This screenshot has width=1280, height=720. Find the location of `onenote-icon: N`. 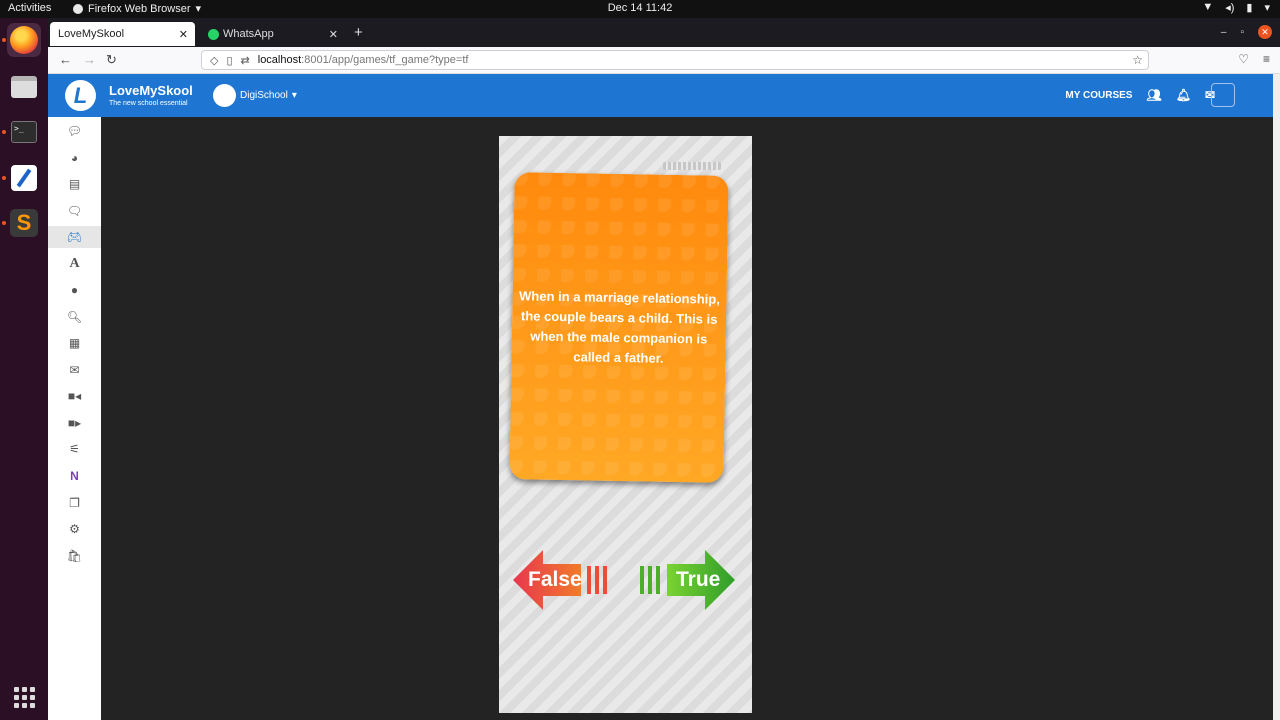

onenote-icon: N is located at coordinates (74, 476).